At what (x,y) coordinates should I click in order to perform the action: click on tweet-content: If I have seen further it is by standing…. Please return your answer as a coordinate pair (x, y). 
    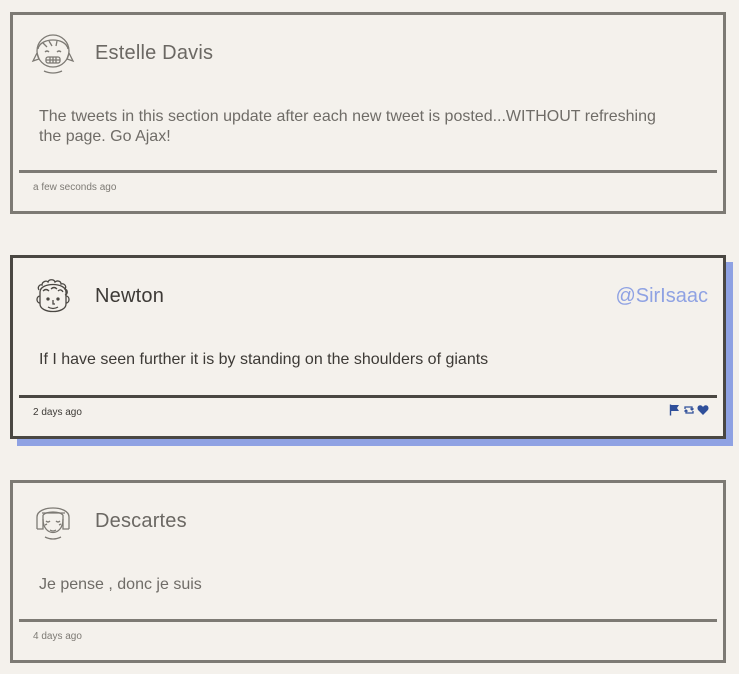
    Looking at the image, I should click on (264, 359).